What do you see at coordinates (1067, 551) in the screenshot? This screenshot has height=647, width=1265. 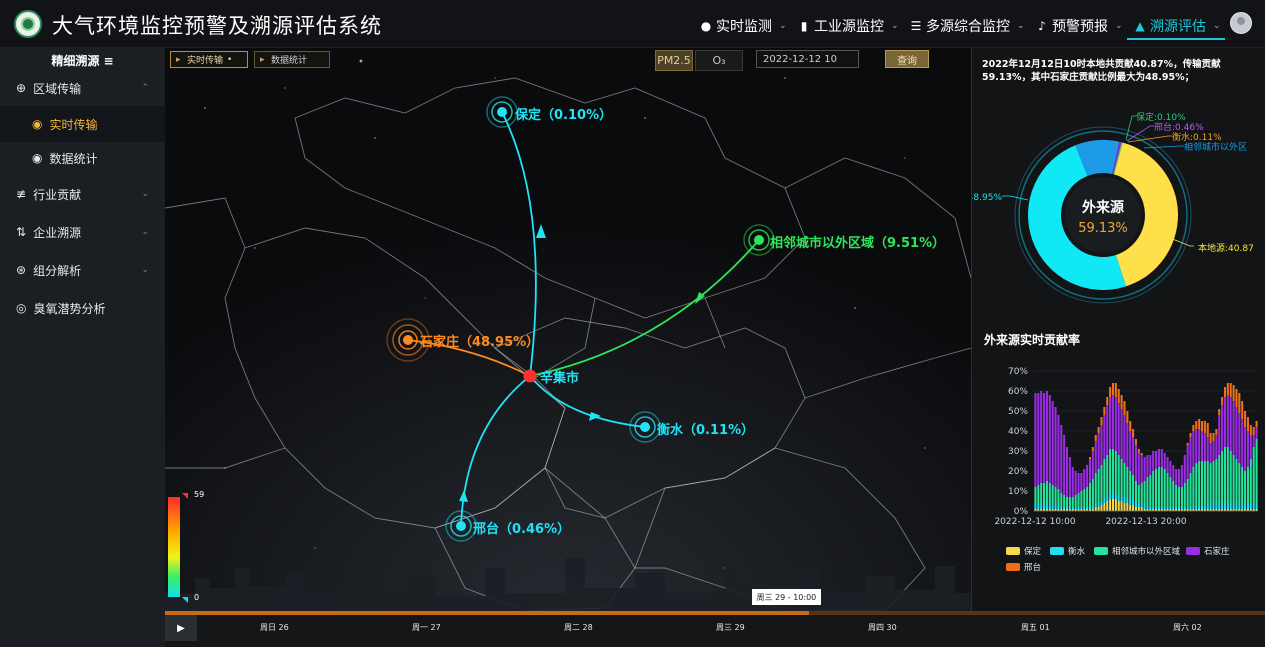 I see `legend-item-hengshui: 衡水` at bounding box center [1067, 551].